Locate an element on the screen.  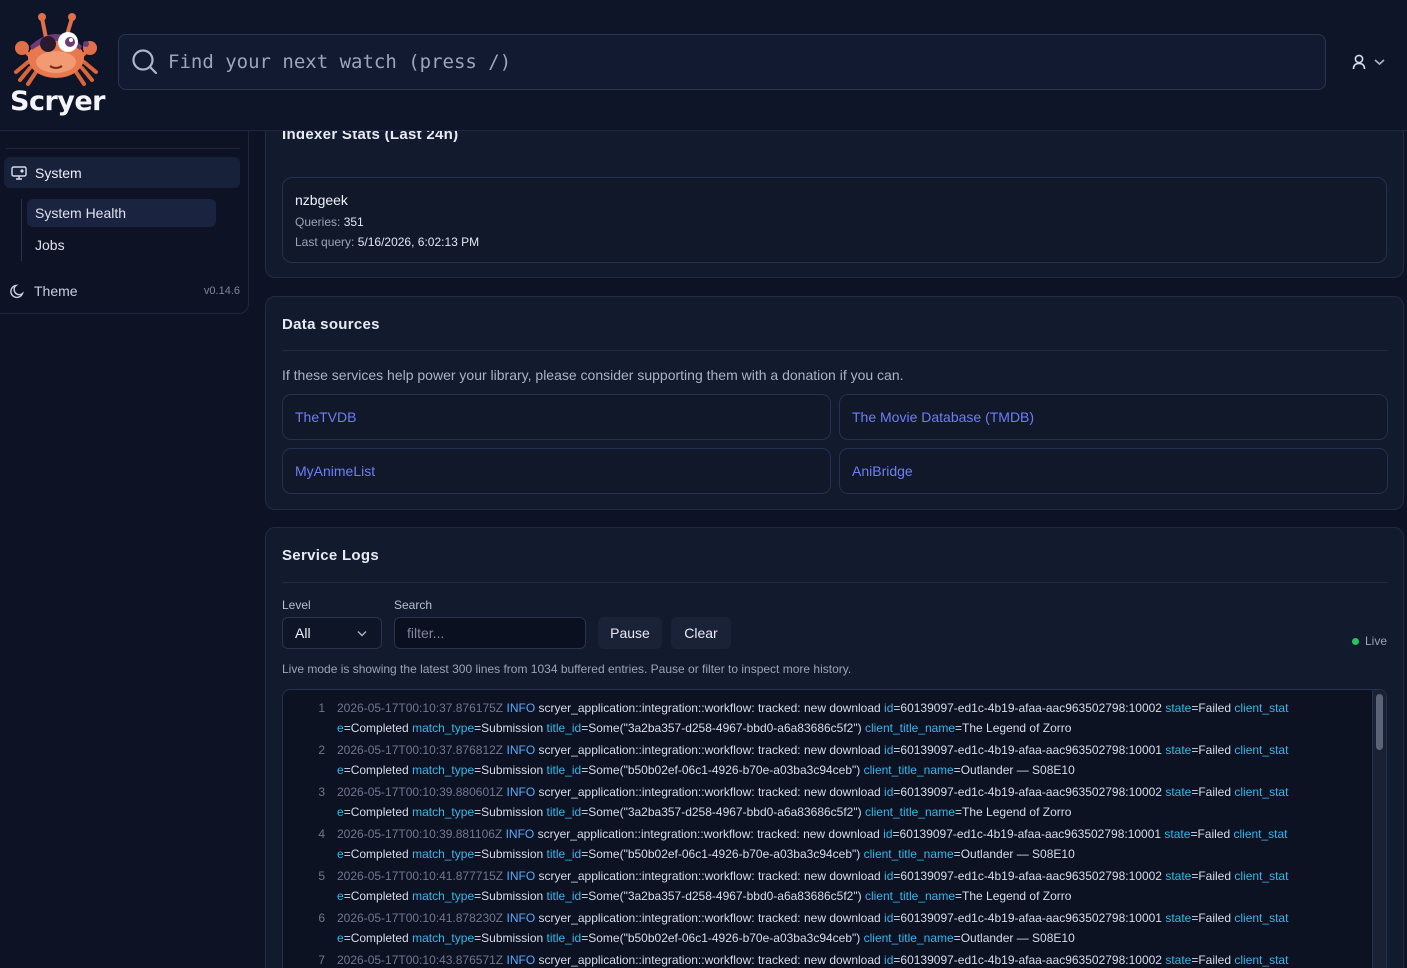
theme-toggle: Theme v0.14.6 is located at coordinates (125, 291).